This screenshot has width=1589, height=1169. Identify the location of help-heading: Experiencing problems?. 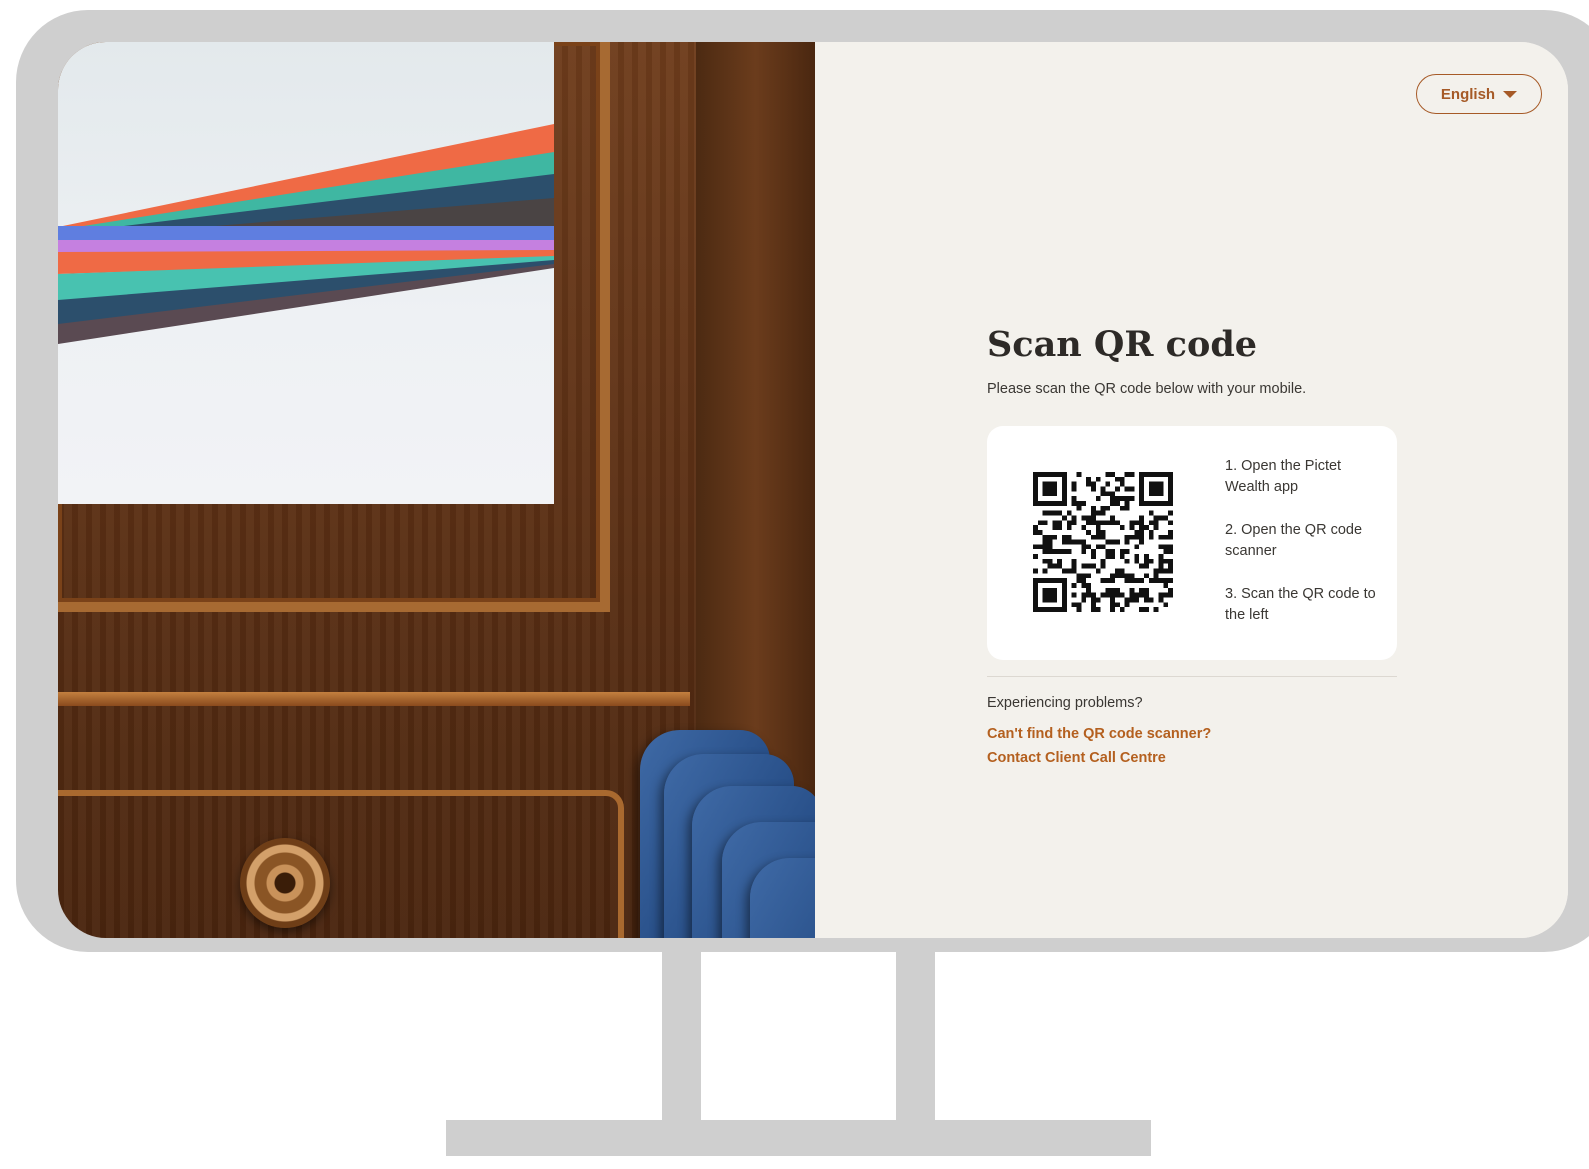
(1065, 703).